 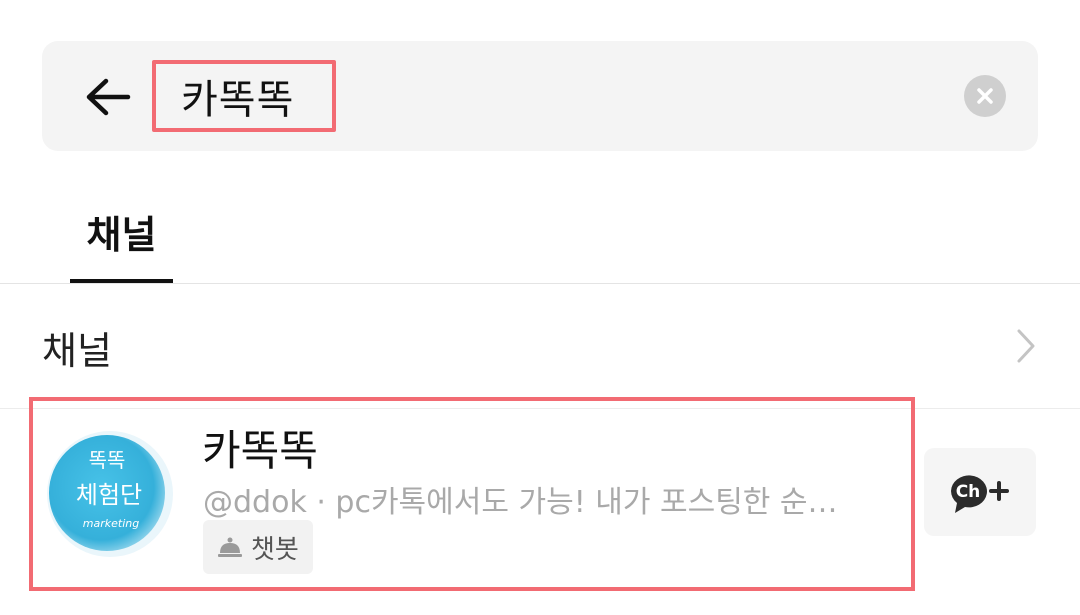 I want to click on chevron-right-icon, so click(x=1026, y=346).